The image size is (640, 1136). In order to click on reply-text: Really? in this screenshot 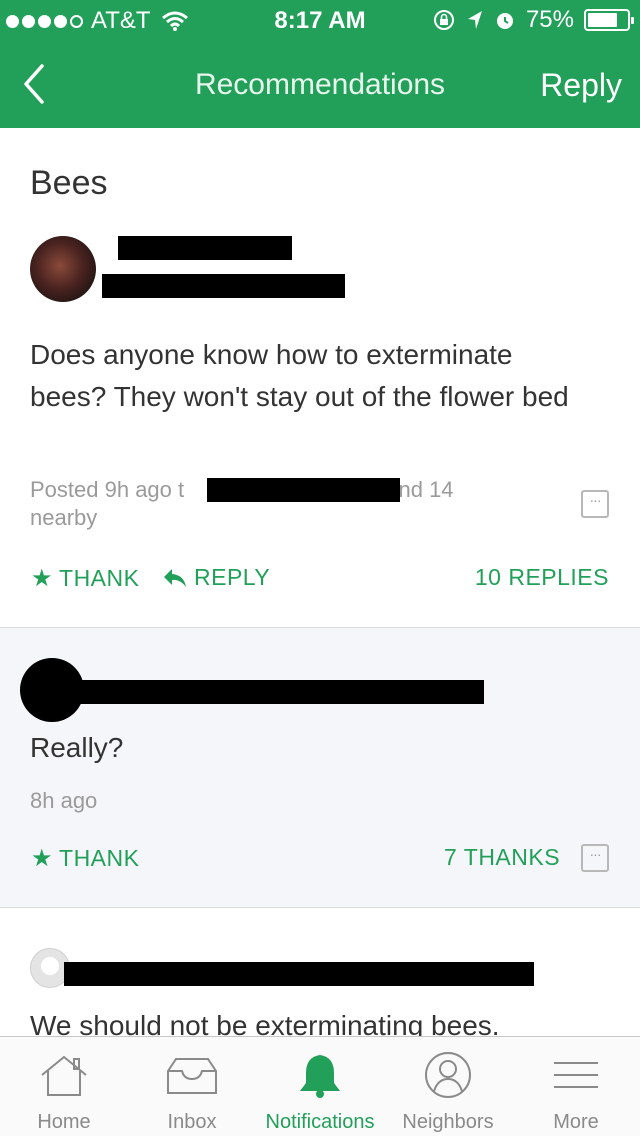, I will do `click(77, 747)`.